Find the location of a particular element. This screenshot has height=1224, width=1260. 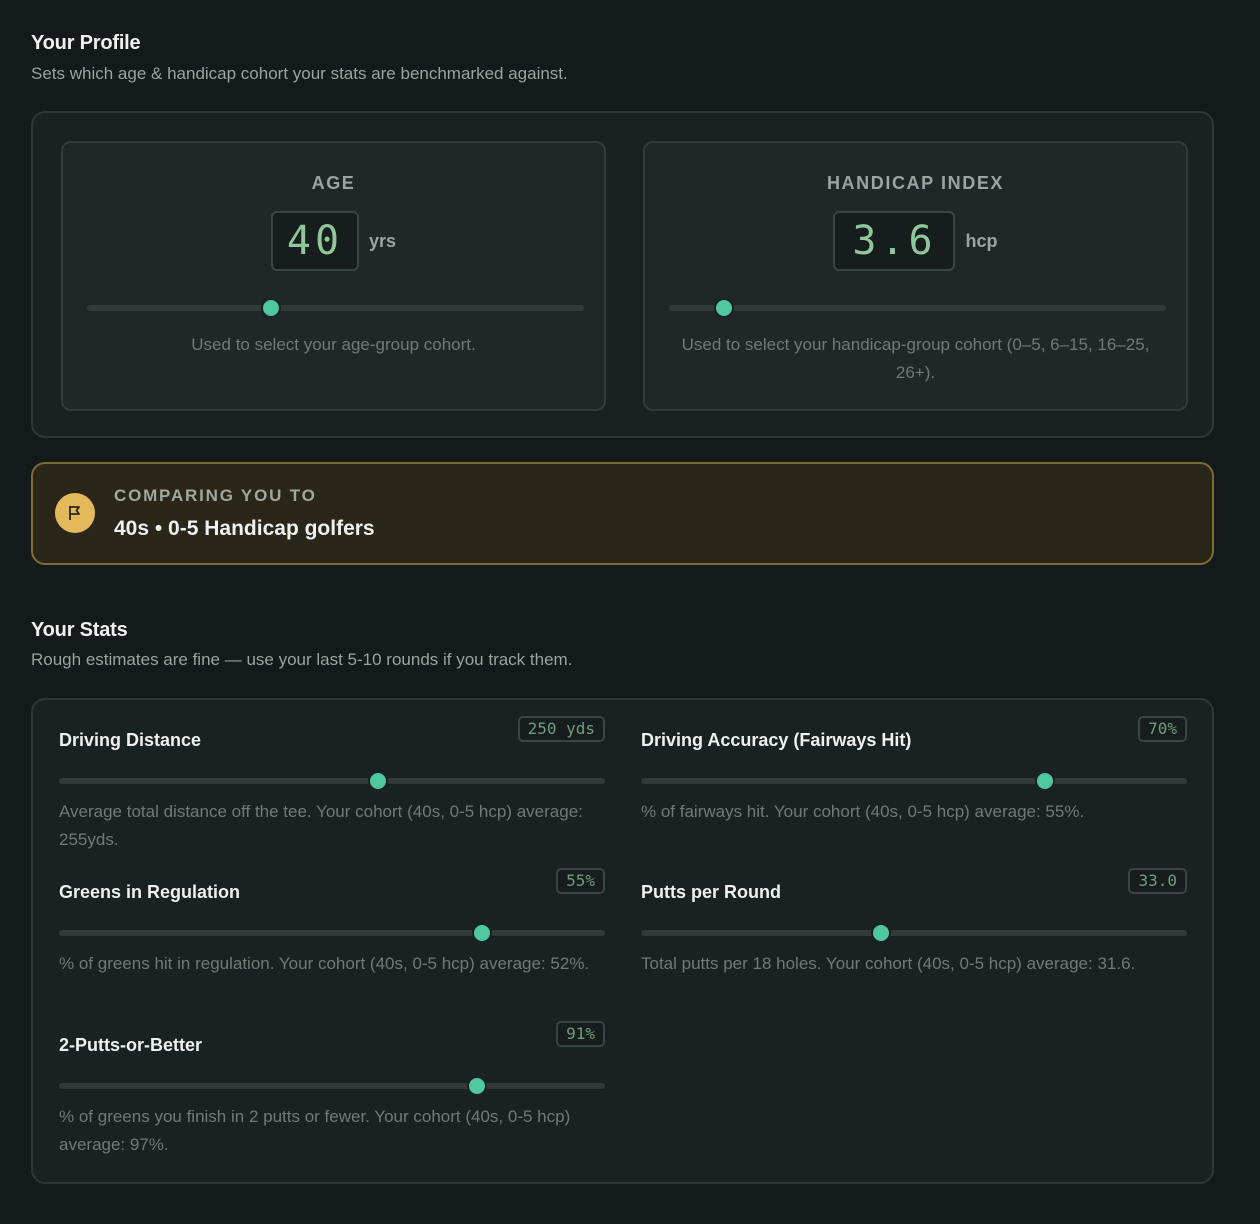

age-label: AGE is located at coordinates (333, 183).